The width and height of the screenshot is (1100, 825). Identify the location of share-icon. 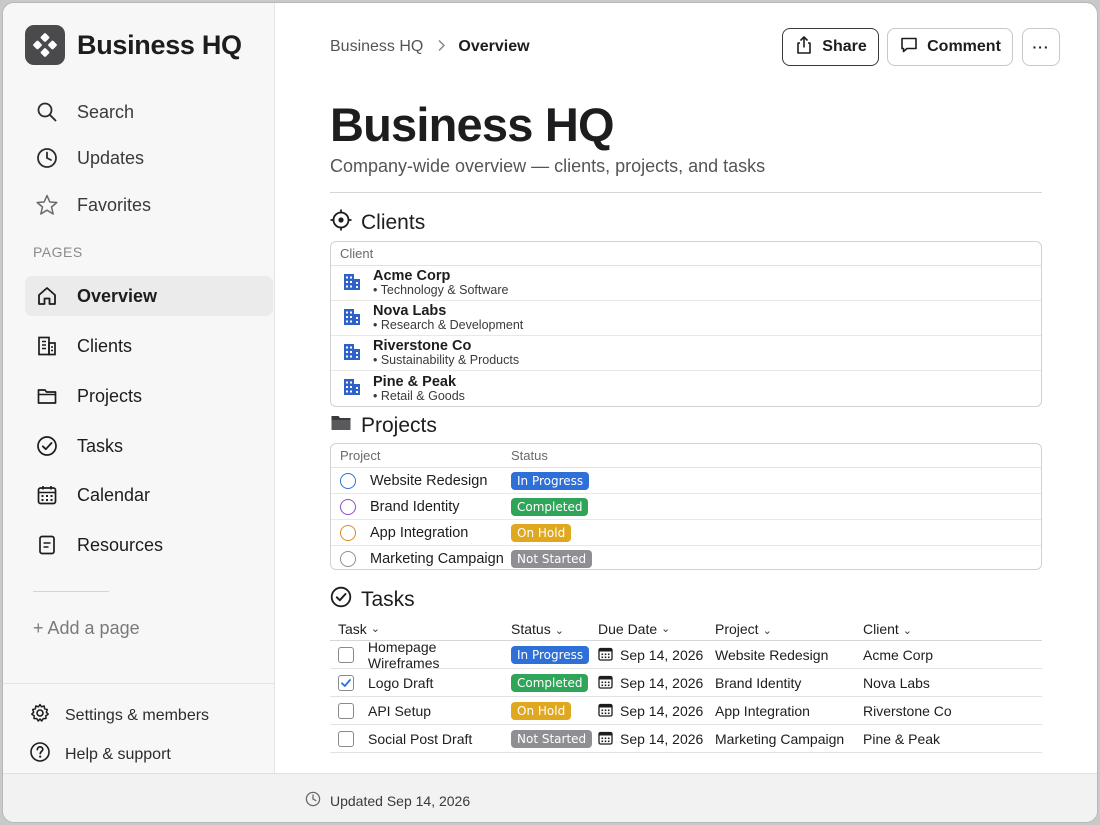
(804, 47).